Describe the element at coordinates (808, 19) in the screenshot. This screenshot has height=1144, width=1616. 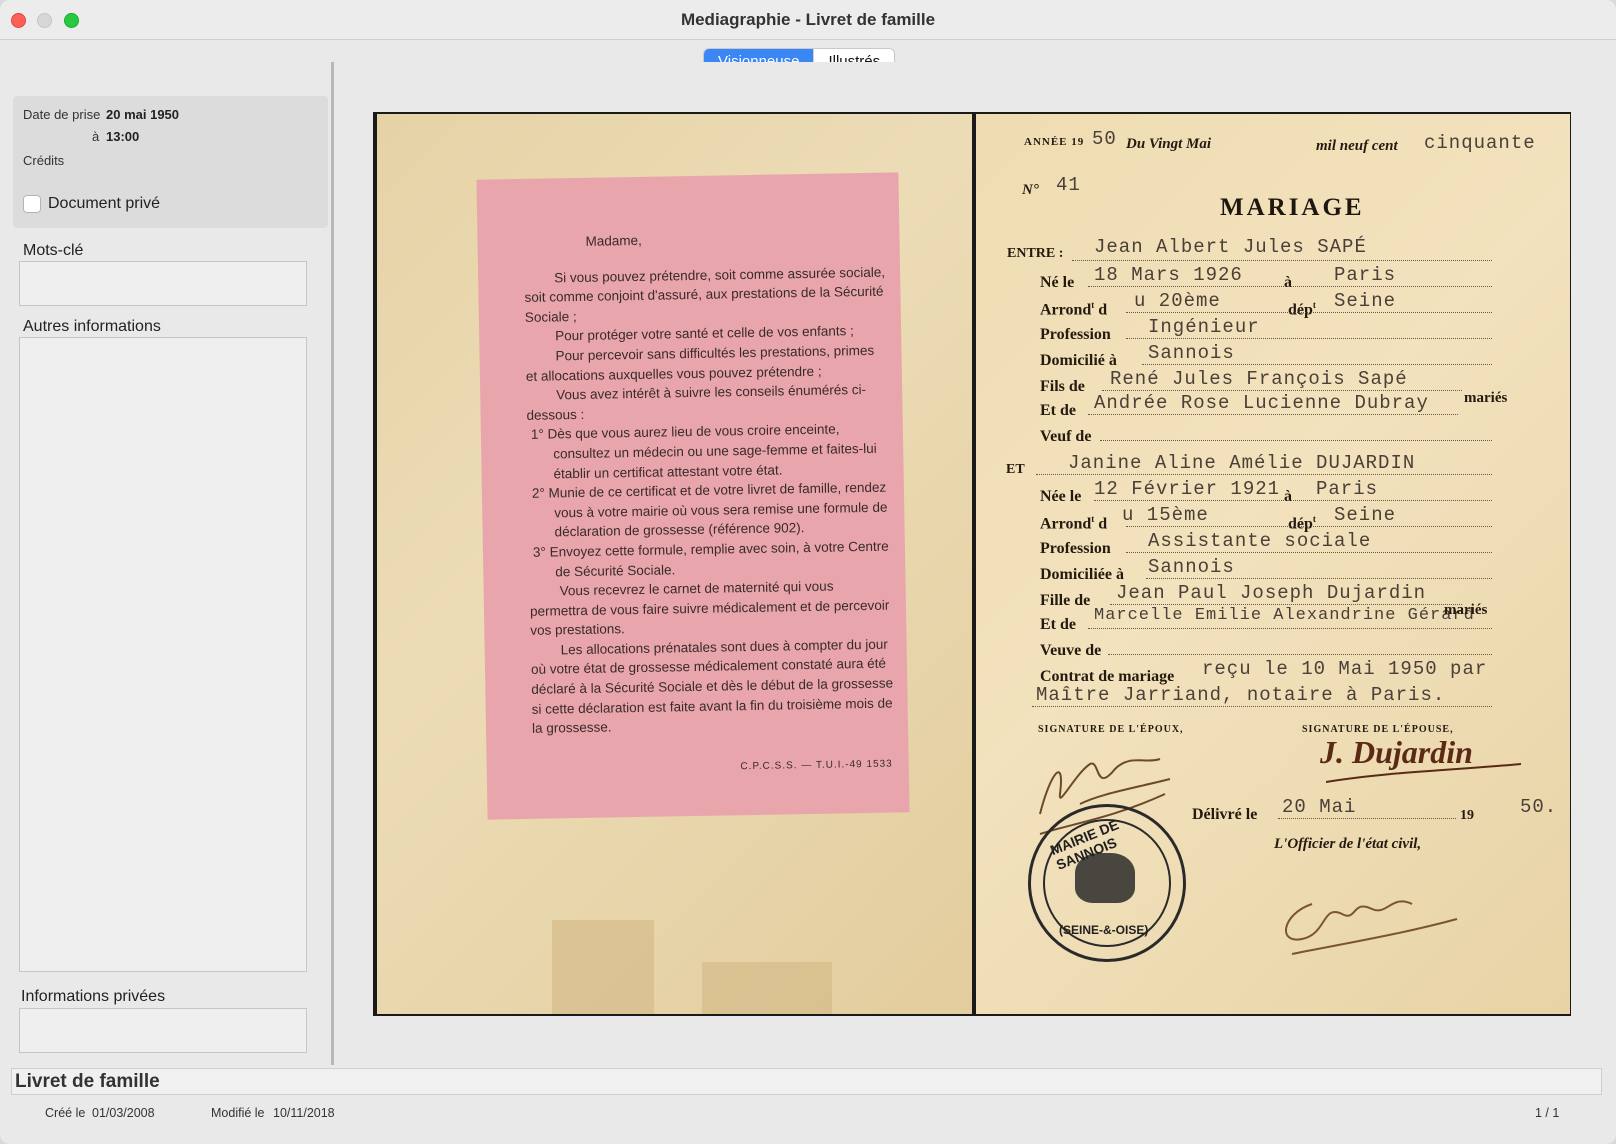
I see `window-title: Mediagraphie - Livret de famille` at that location.